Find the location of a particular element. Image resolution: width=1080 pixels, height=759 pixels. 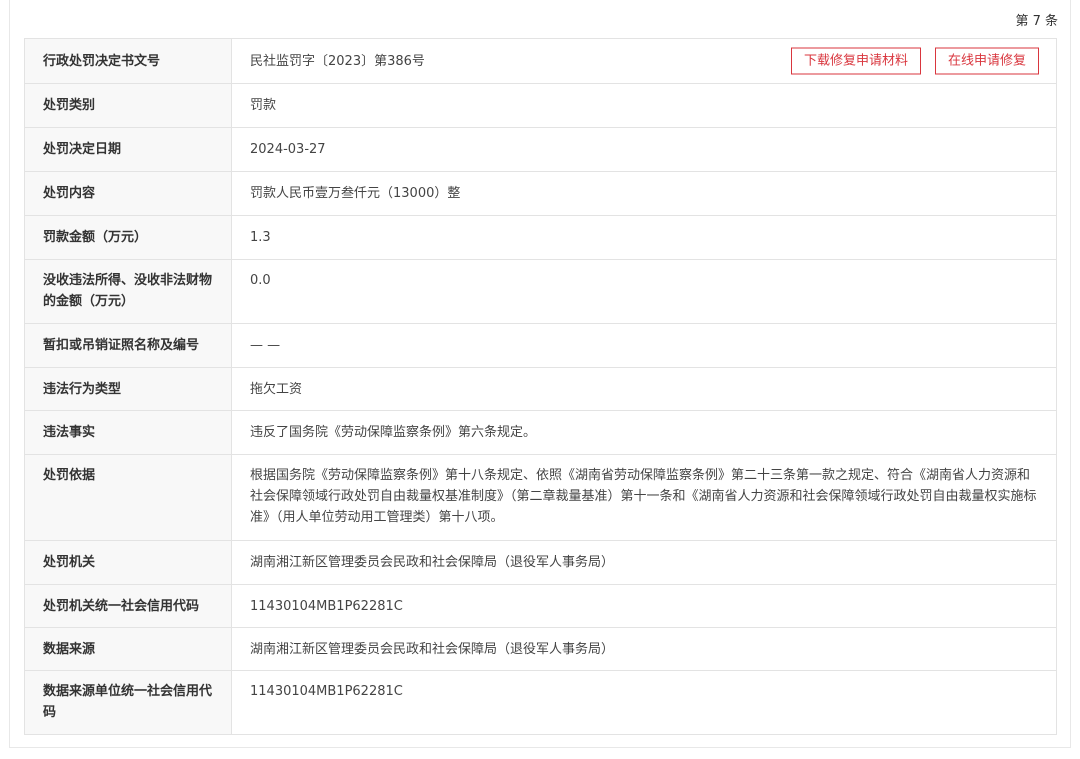

table-row: 行政处罚决定书文号 民社监罚字〔2023〕第386号 下载修复申请材料 在线申请修复 is located at coordinates (540, 61).